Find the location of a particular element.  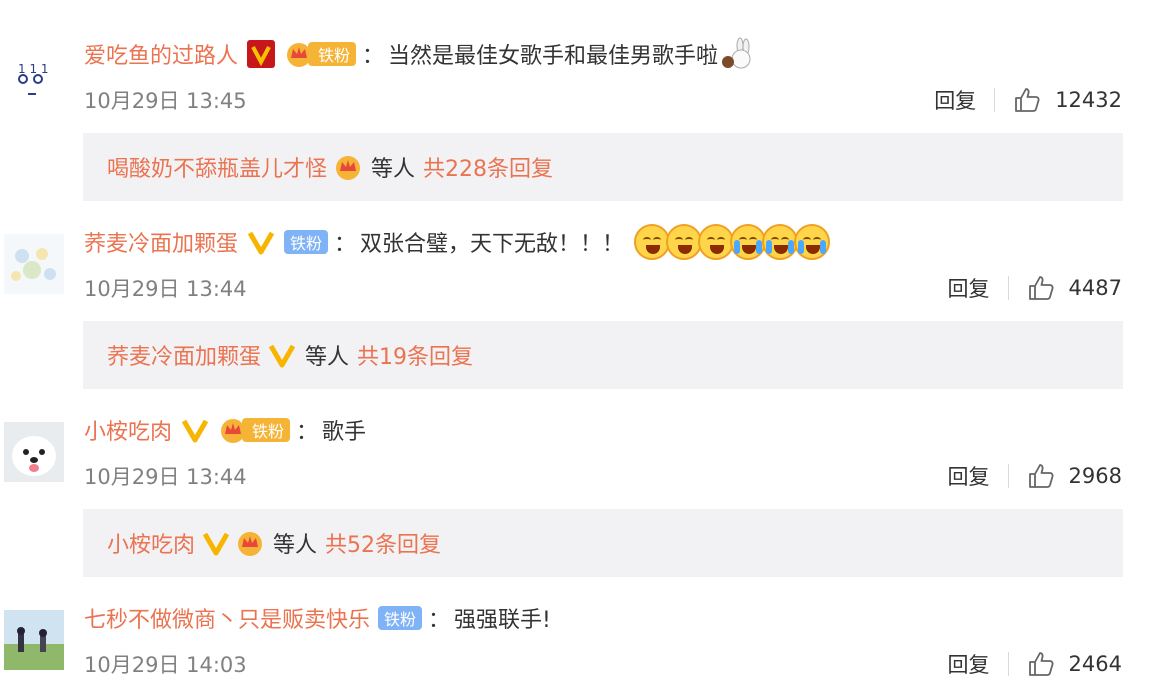

username-link: 荞麦冷面加颗蛋 is located at coordinates (161, 242).